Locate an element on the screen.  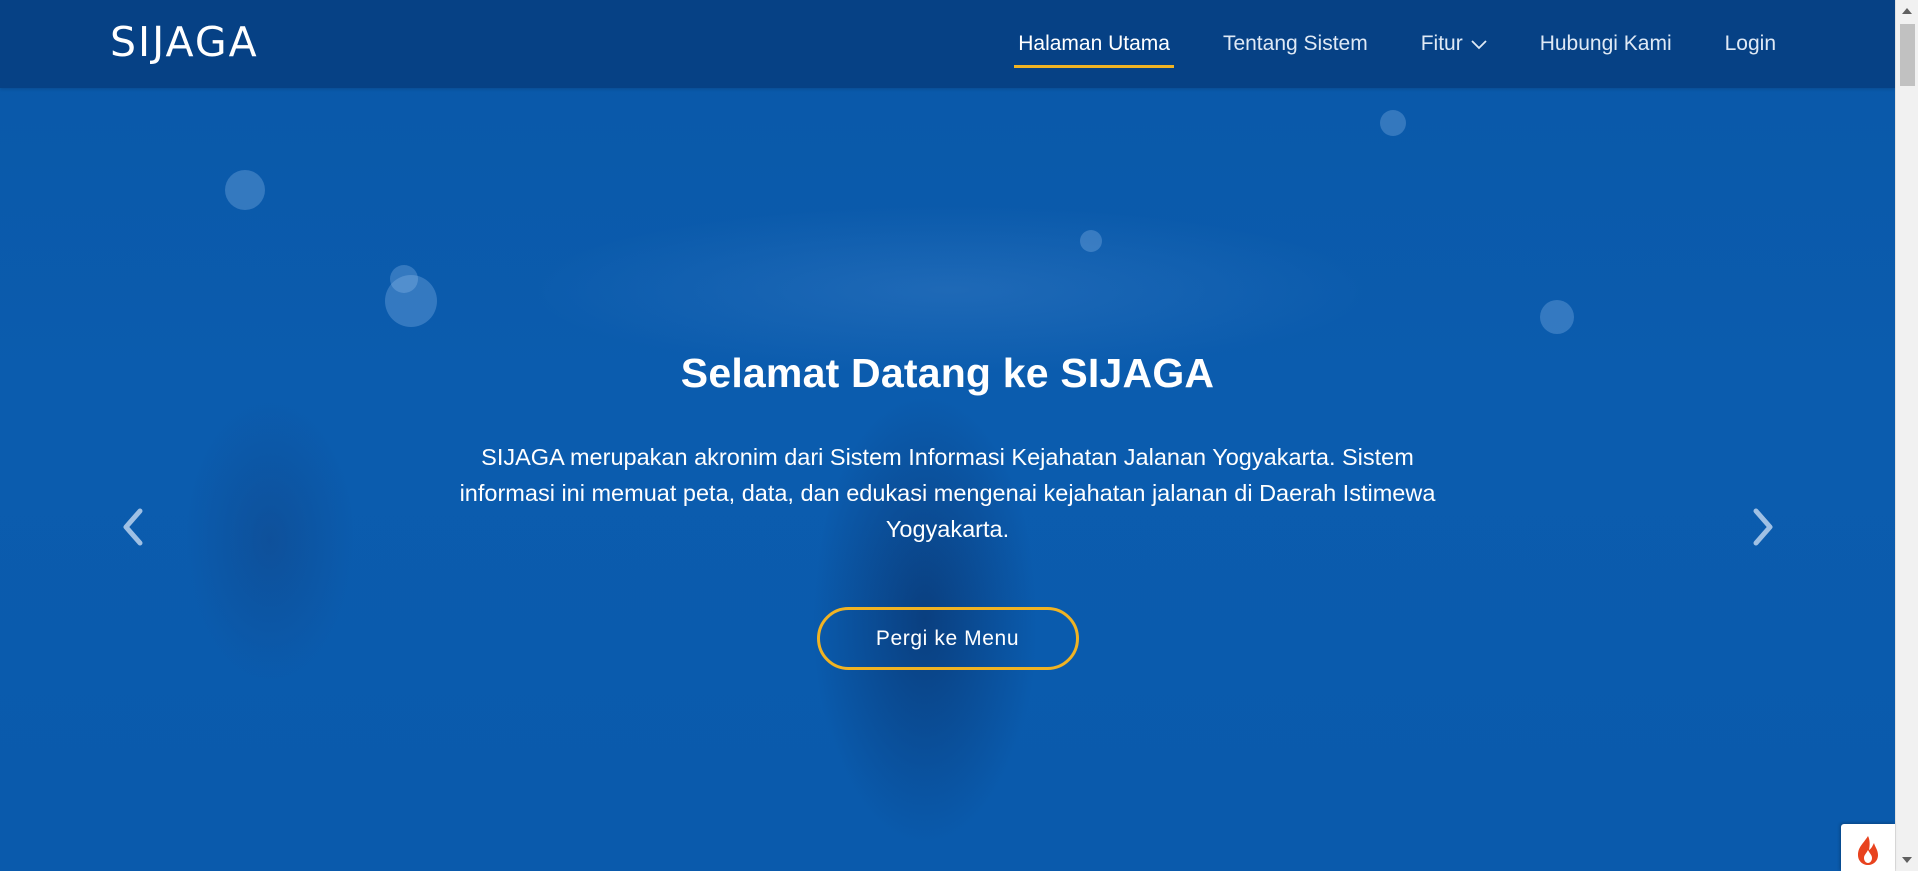
scroll-up-icon is located at coordinates (1907, 11).